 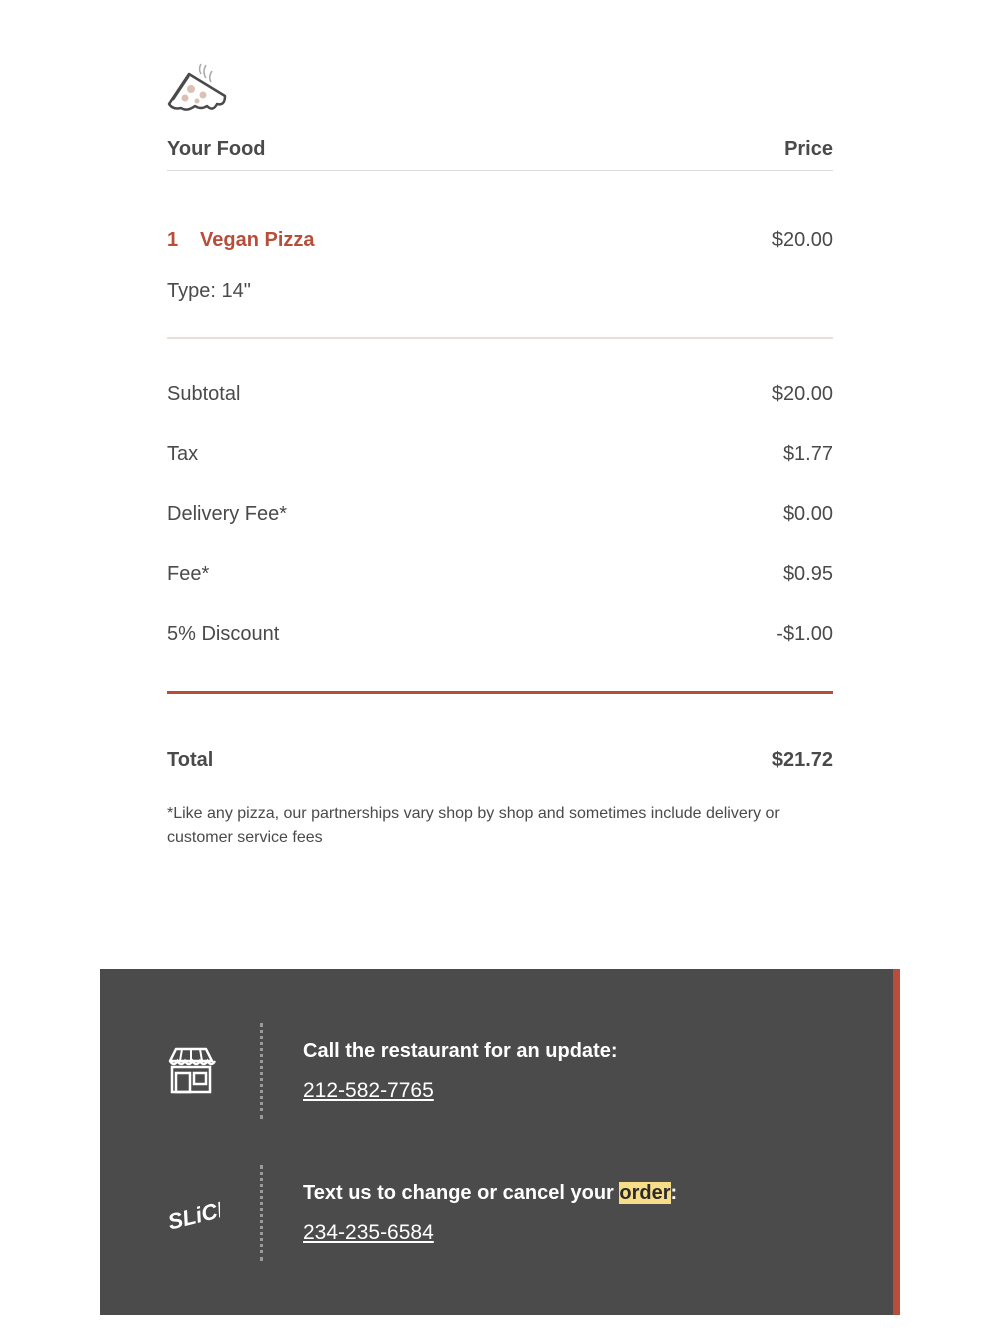 I want to click on restaurant-phone-link: 212-582-7765, so click(x=368, y=1091).